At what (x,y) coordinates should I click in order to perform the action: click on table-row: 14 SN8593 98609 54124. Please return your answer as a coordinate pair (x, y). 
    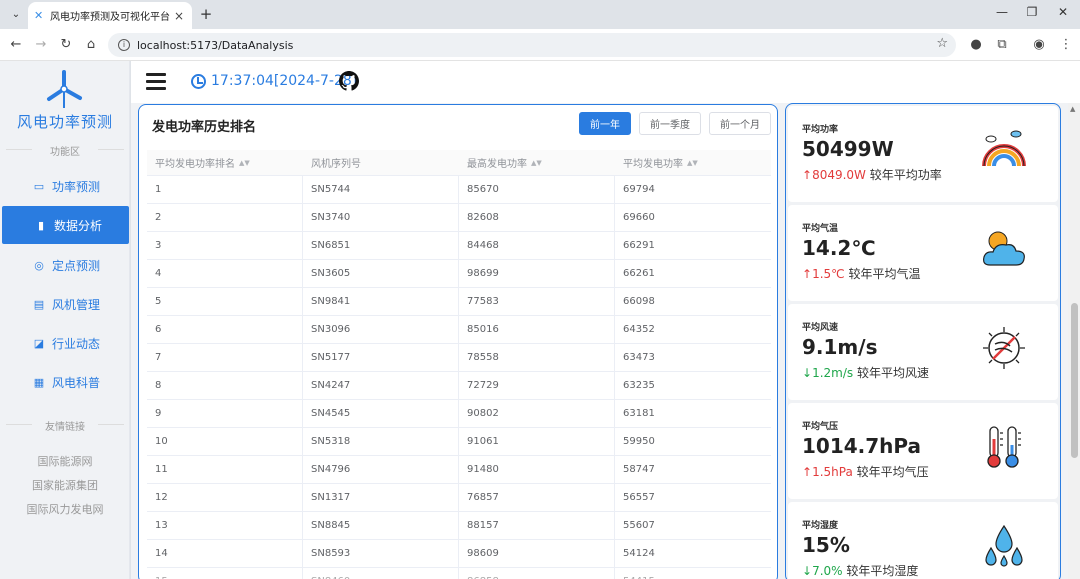
    Looking at the image, I should click on (459, 554).